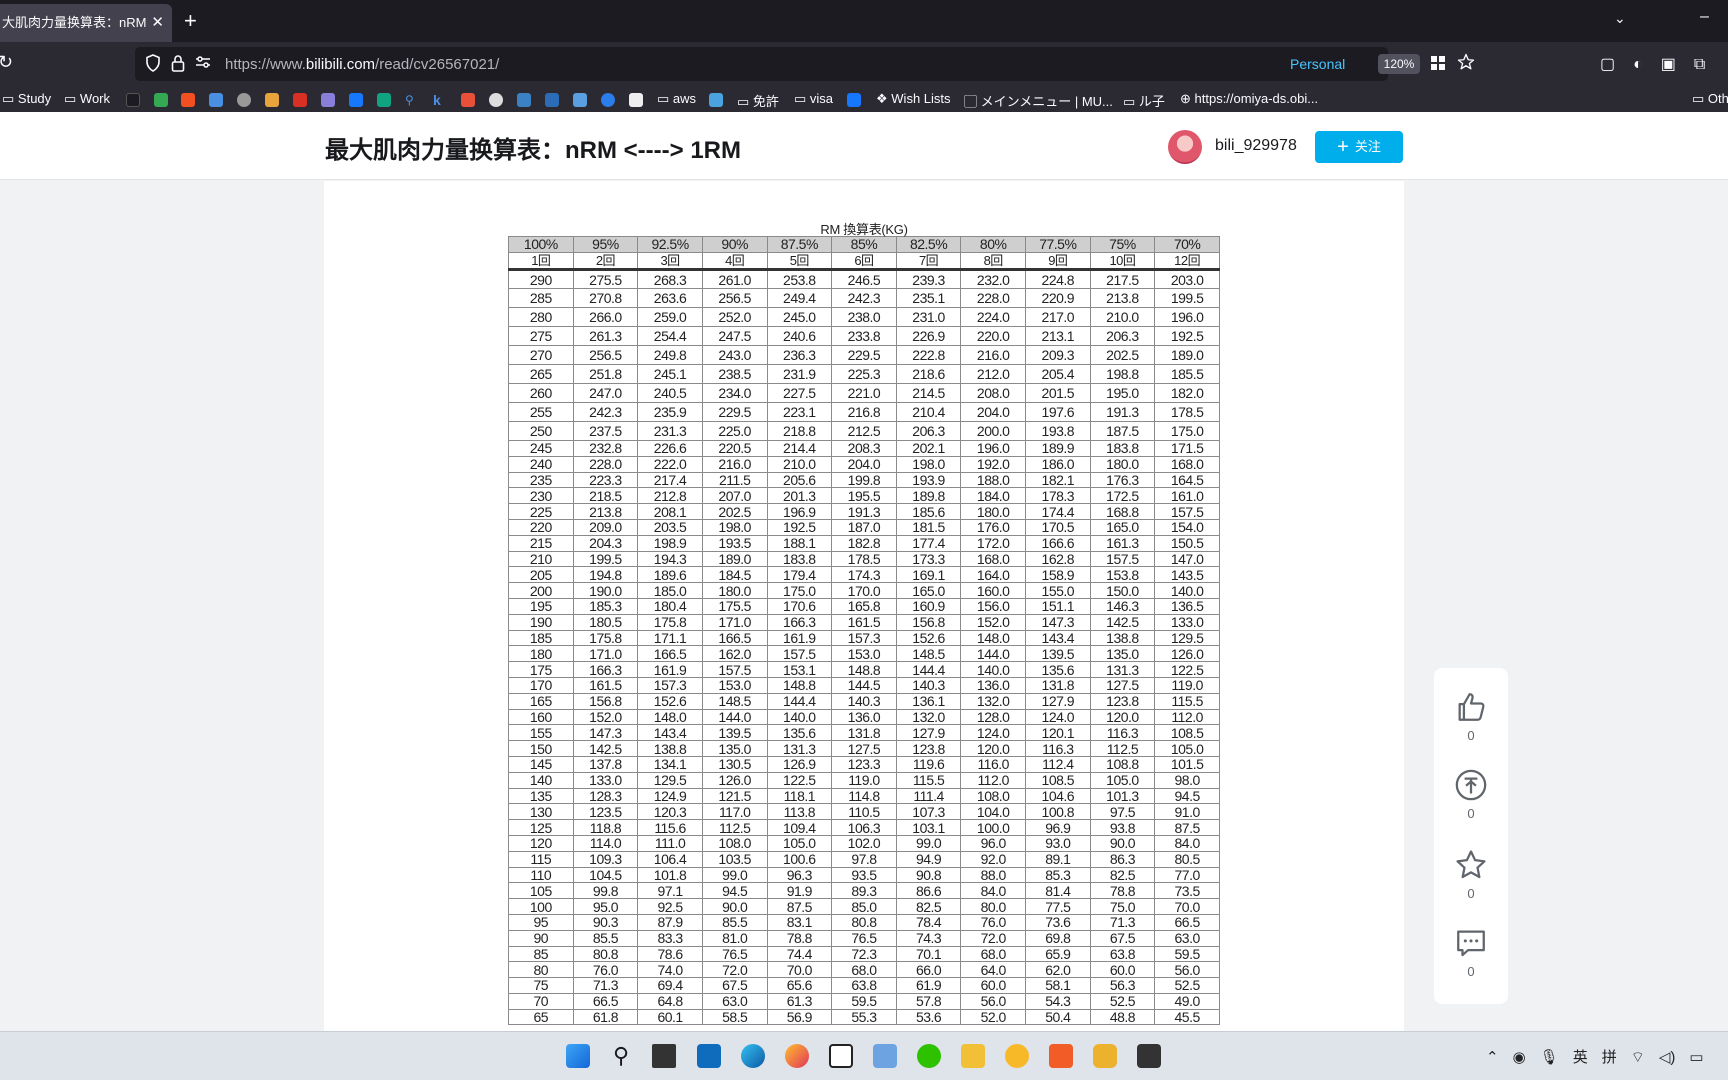 This screenshot has height=1080, width=1728. What do you see at coordinates (86, 23) in the screenshot?
I see `browser-tab: 大肌肉力量换算表：nRM <- ✕` at bounding box center [86, 23].